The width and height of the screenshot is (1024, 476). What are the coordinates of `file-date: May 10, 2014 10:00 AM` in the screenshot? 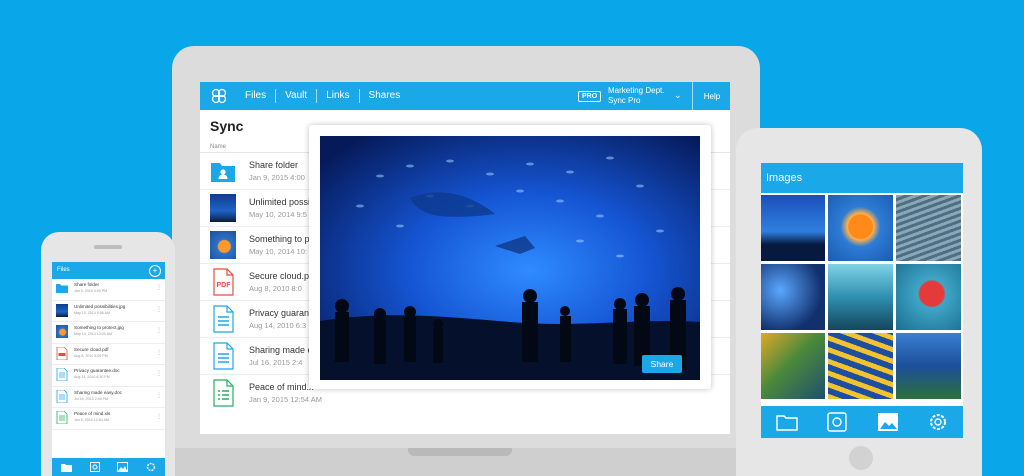 It's located at (93, 334).